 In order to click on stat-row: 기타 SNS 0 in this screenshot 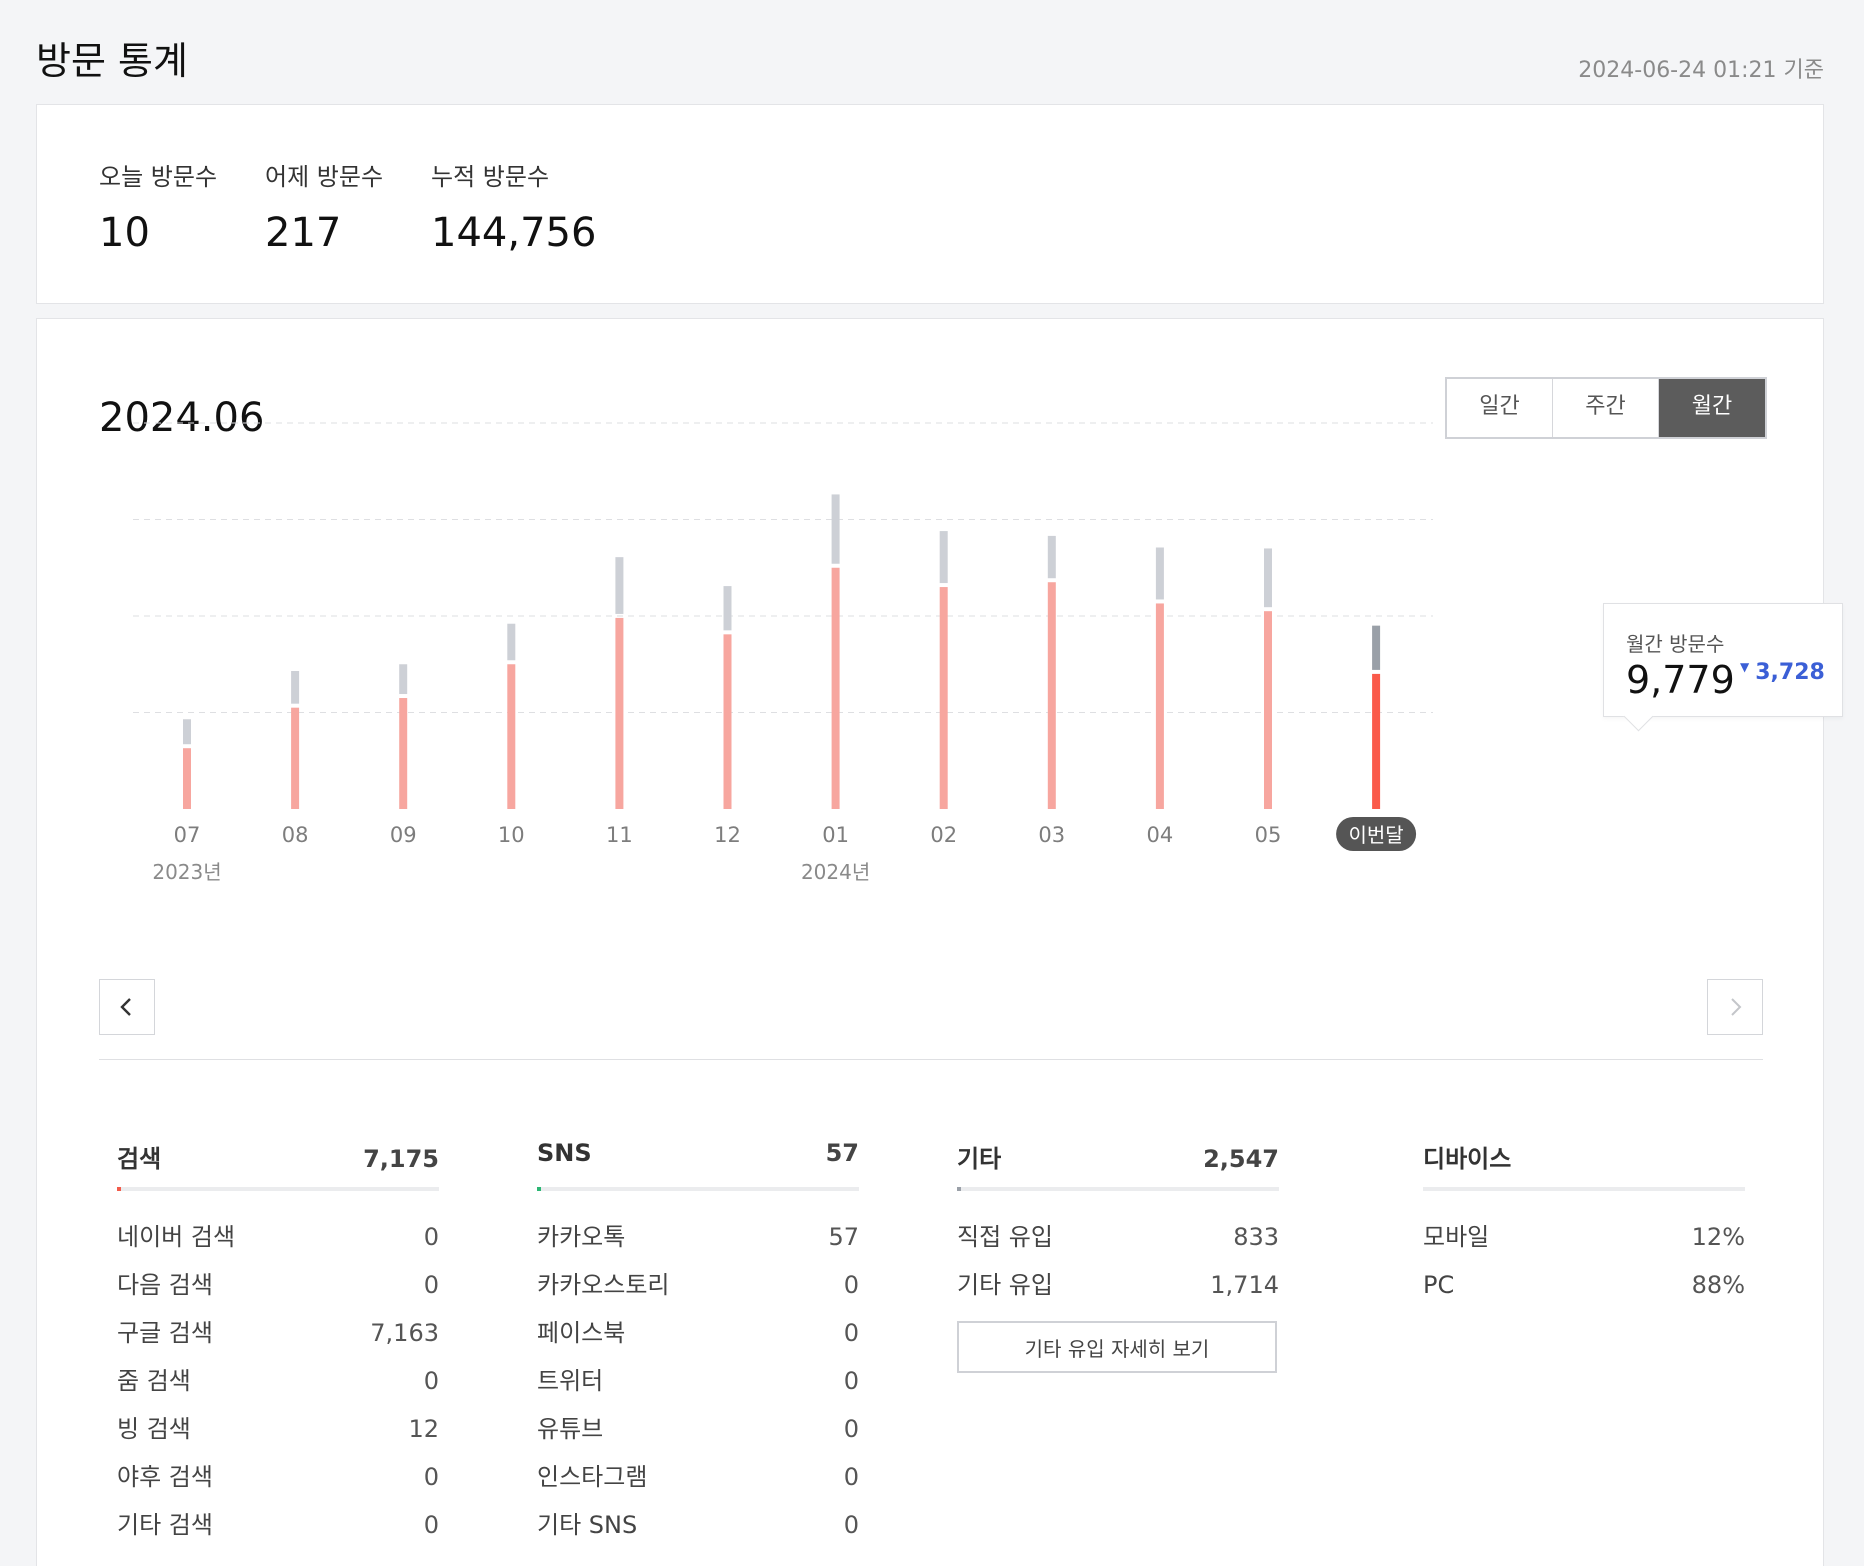, I will do `click(698, 1525)`.